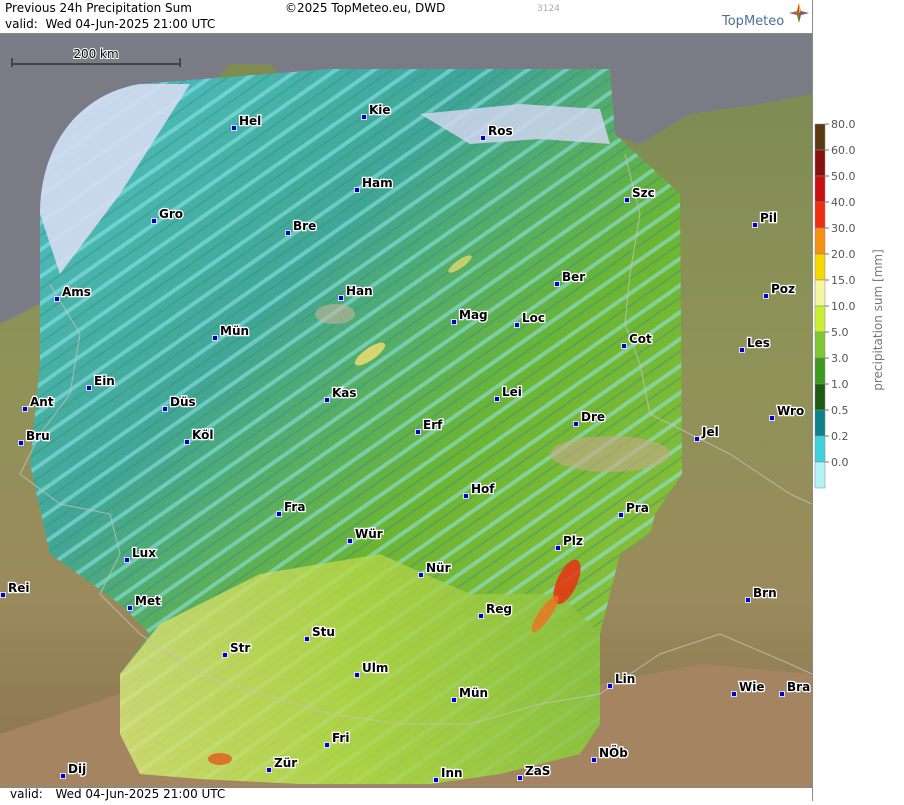 This screenshot has height=805, width=904. What do you see at coordinates (843, 176) in the screenshot?
I see `legend-tick-label: 50.0` at bounding box center [843, 176].